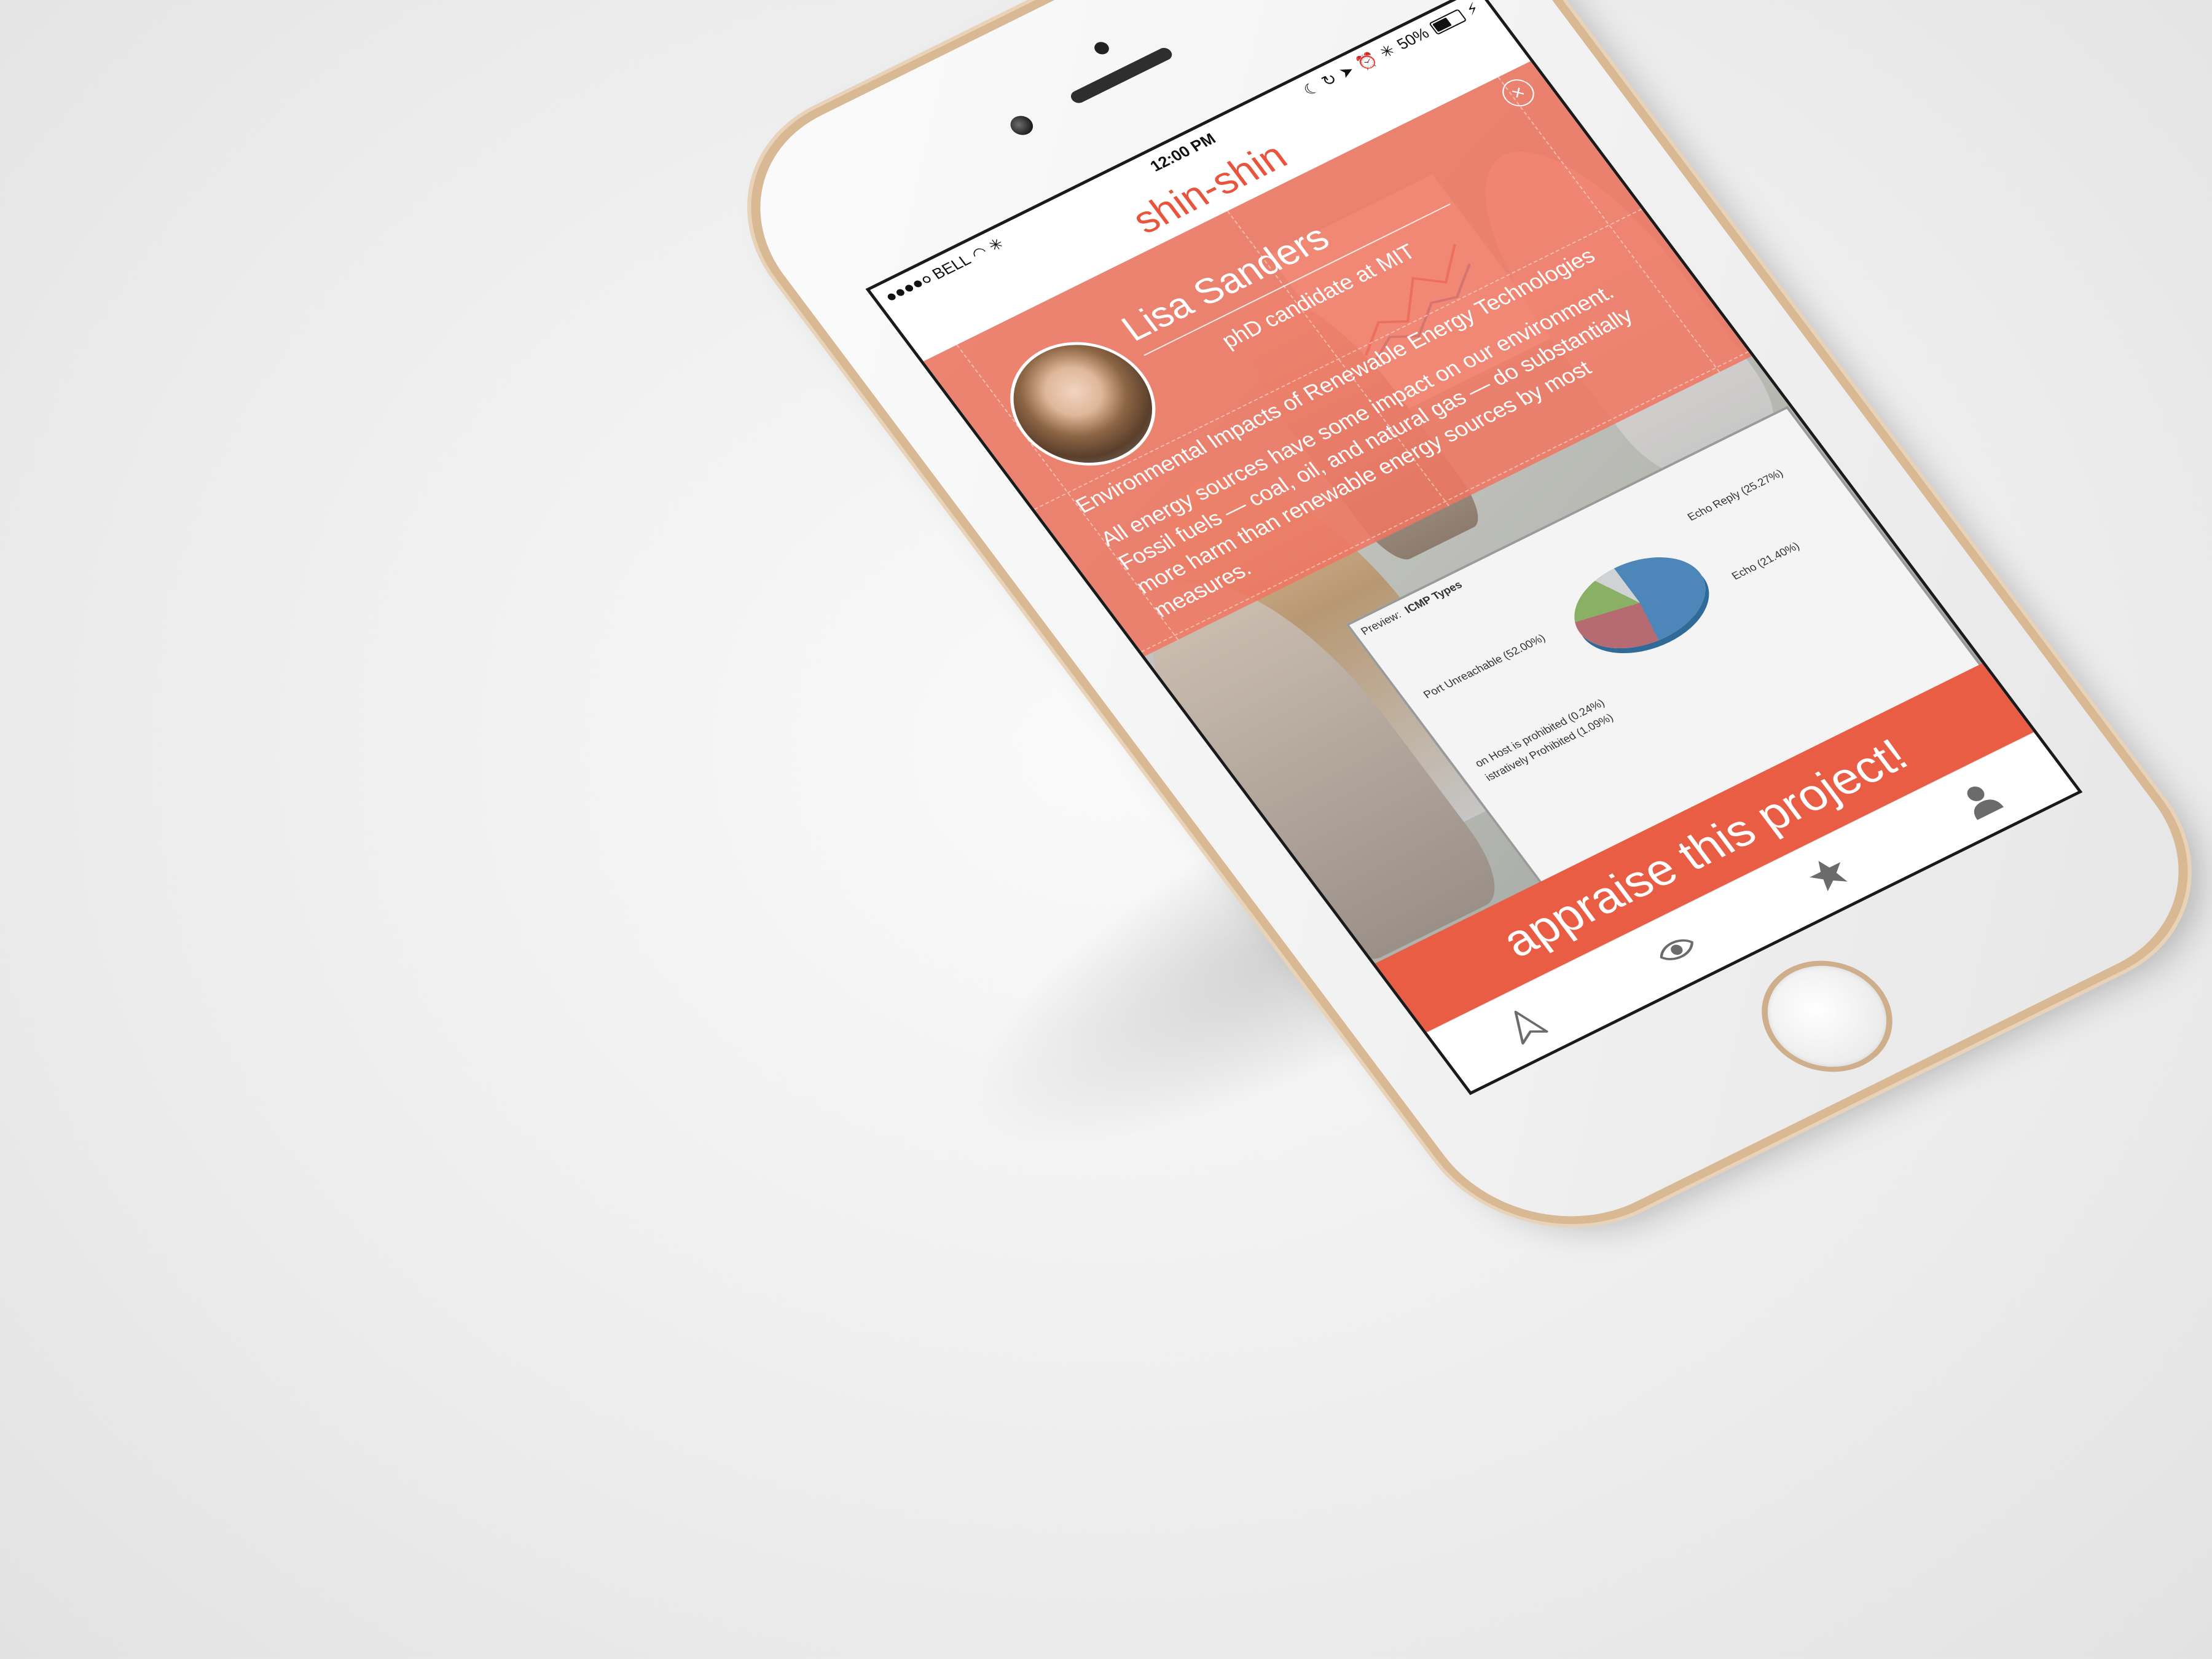  What do you see at coordinates (1484, 666) in the screenshot?
I see `monitor-label-port-unreachable: Port Unreachable (52.00%)` at bounding box center [1484, 666].